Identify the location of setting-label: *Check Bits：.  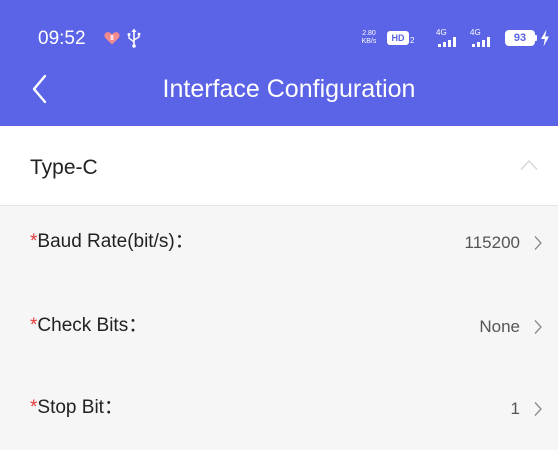
(88, 326).